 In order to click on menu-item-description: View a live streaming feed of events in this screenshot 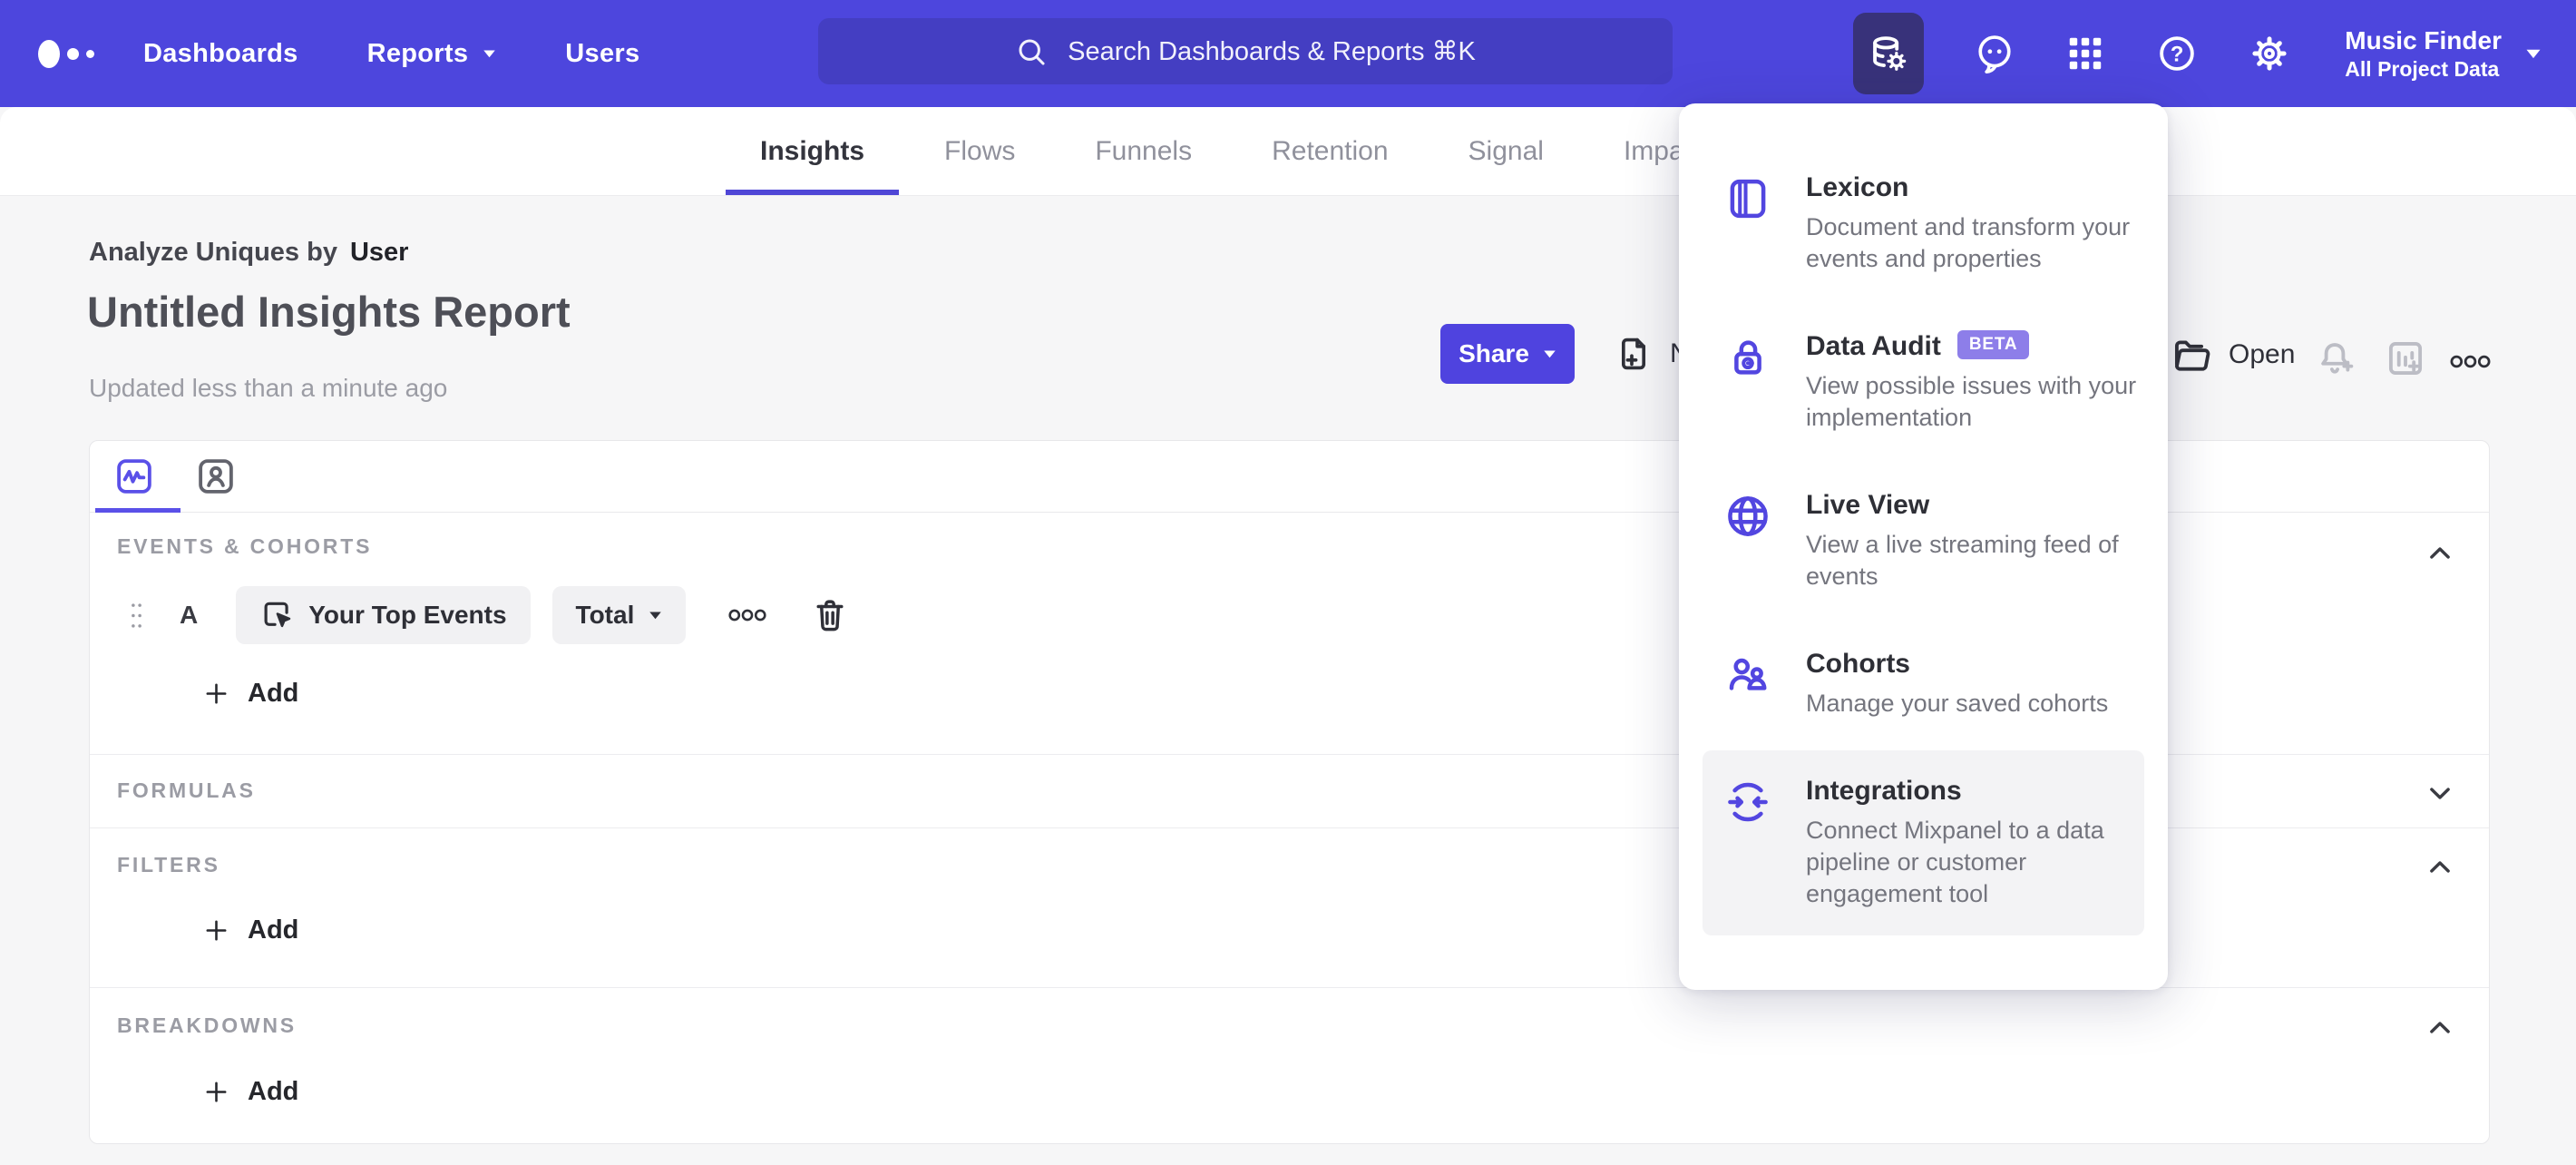, I will do `click(1962, 560)`.